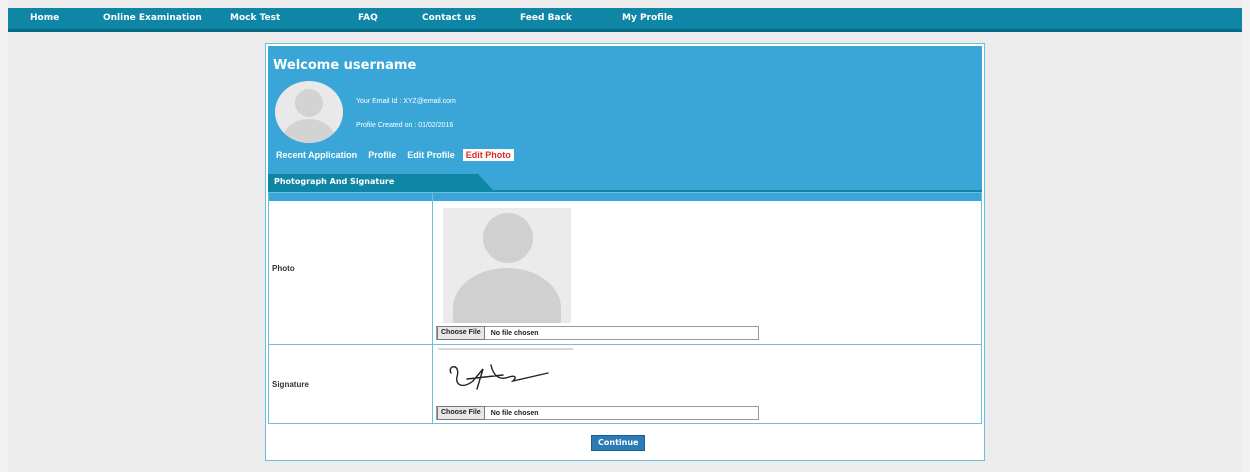 This screenshot has height=472, width=1250. Describe the element at coordinates (507, 265) in the screenshot. I see `photo-preview` at that location.